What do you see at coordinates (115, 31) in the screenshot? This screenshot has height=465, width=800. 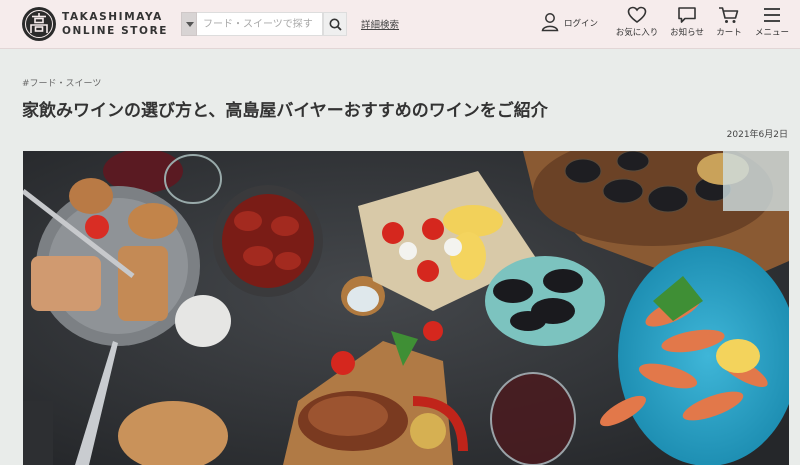 I see `logo-line-2: ONLINE STORE` at bounding box center [115, 31].